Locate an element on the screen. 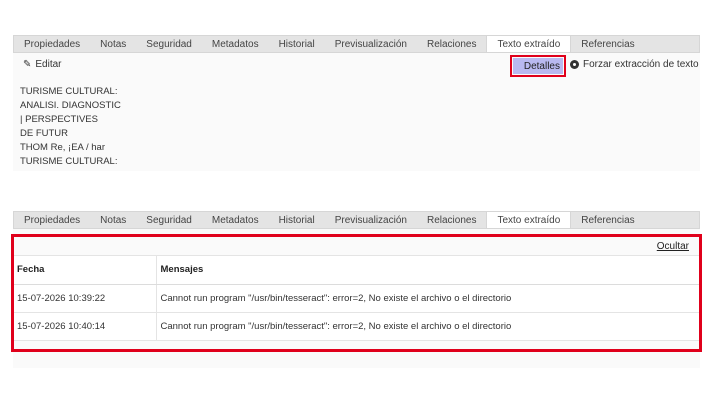  row-date: 15-07-2026 10:39:22 is located at coordinates (85, 298).